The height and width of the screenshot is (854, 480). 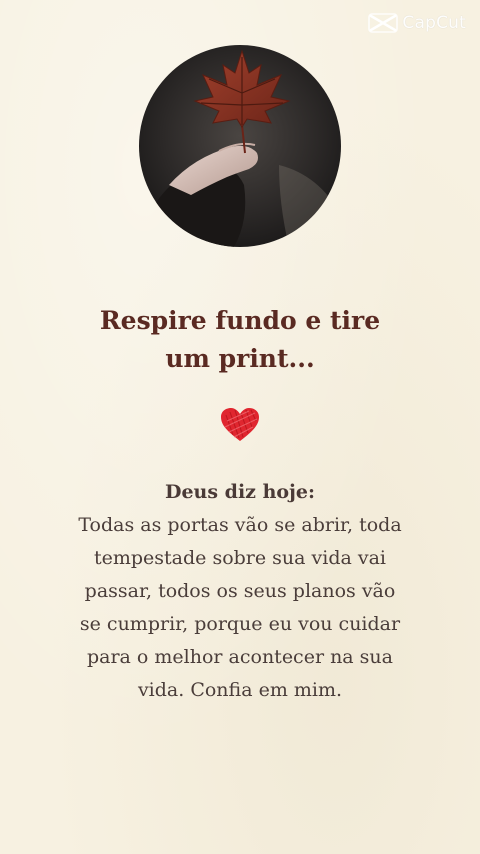 What do you see at coordinates (240, 425) in the screenshot?
I see `heart-icon` at bounding box center [240, 425].